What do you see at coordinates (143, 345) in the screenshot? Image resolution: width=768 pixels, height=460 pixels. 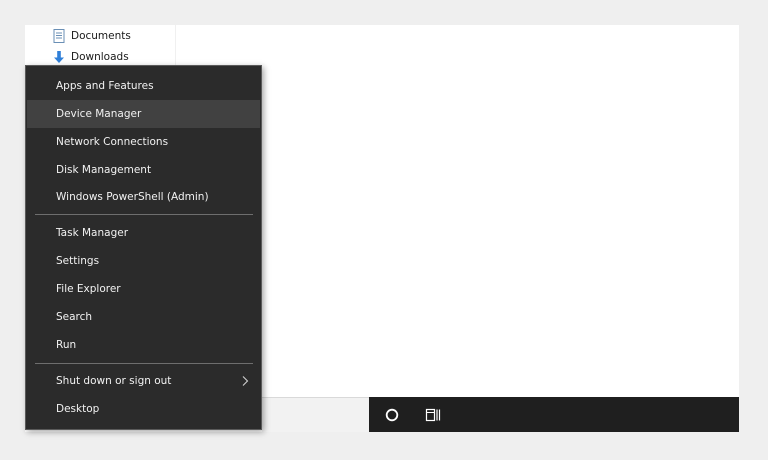 I see `menu-item-run: Run` at bounding box center [143, 345].